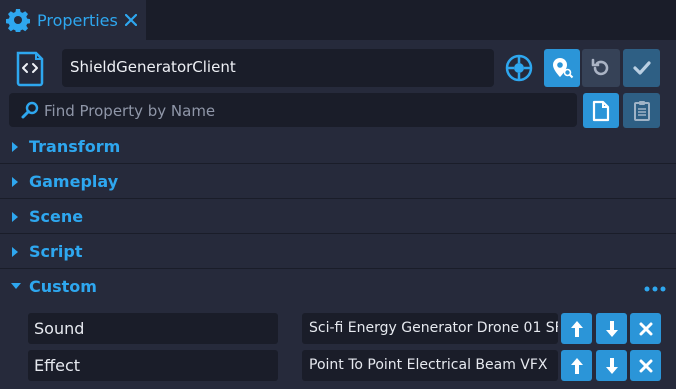  What do you see at coordinates (77, 20) in the screenshot?
I see `tab-title: Properties` at bounding box center [77, 20].